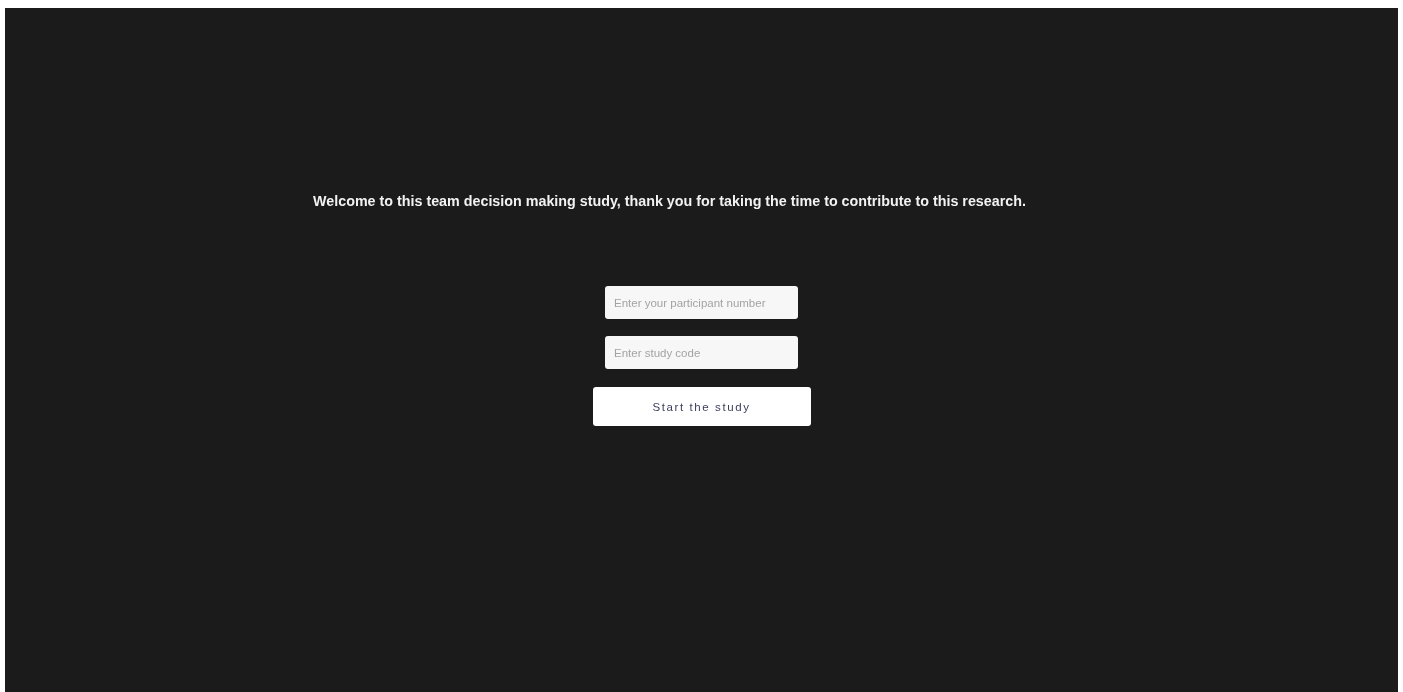 The width and height of the screenshot is (1403, 692). I want to click on start-button: Start the study, so click(701, 406).